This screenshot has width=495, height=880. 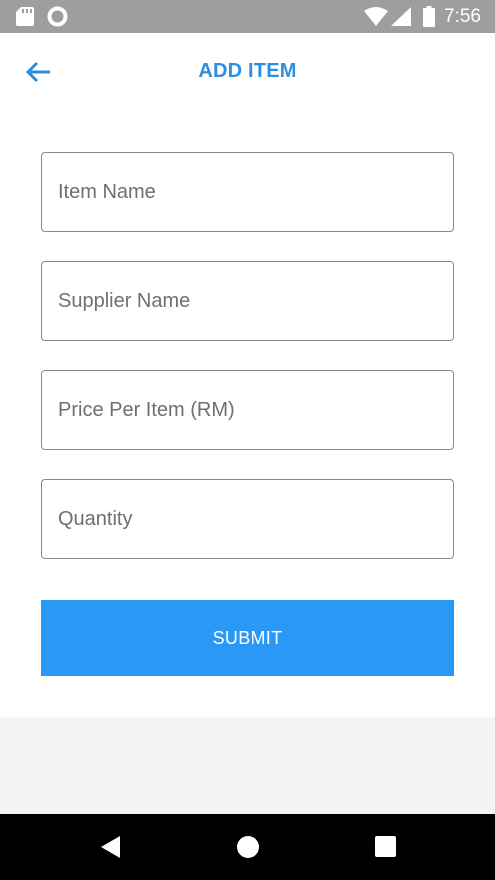 What do you see at coordinates (111, 847) in the screenshot?
I see `nav-back-icon` at bounding box center [111, 847].